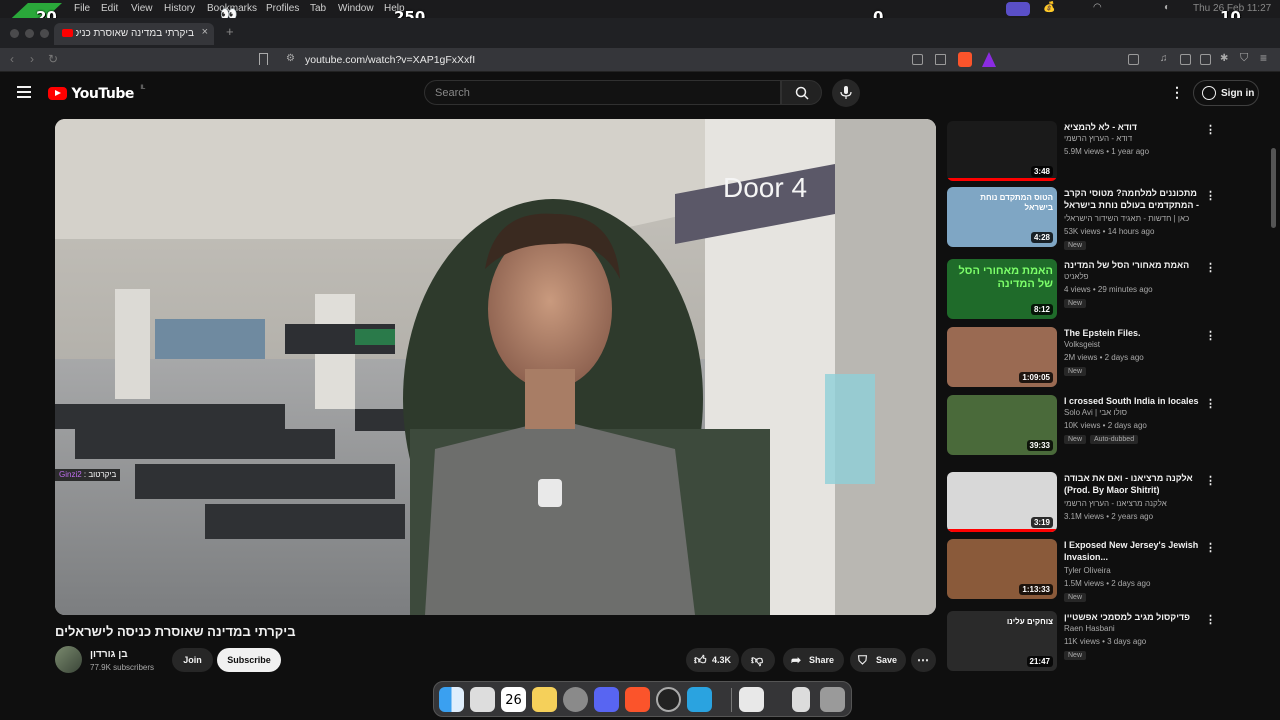  What do you see at coordinates (965, 59) in the screenshot?
I see `brave-shields-icon` at bounding box center [965, 59].